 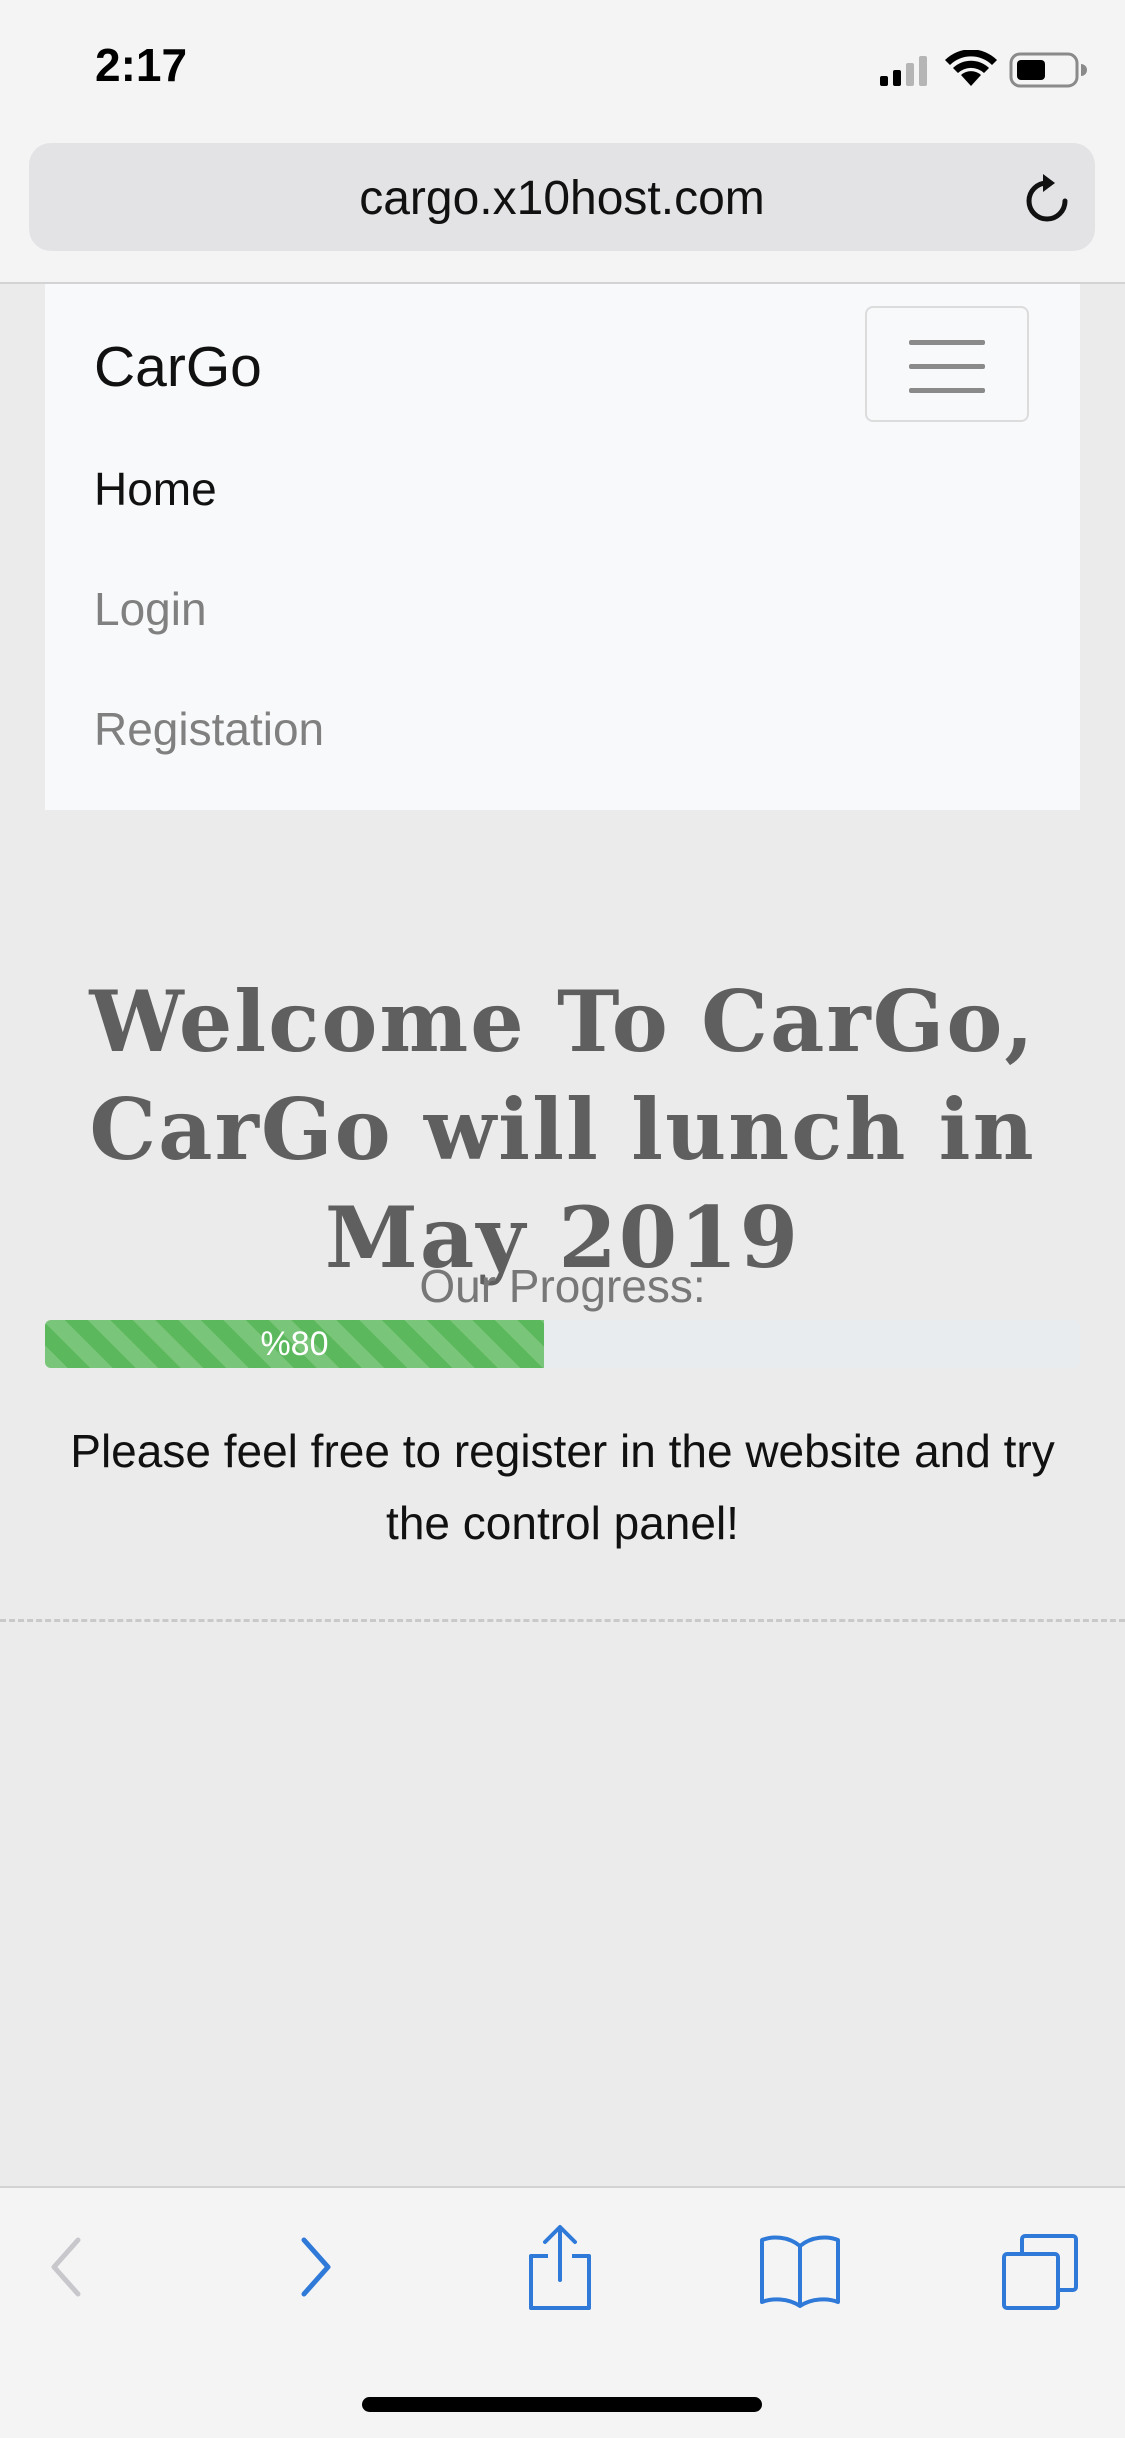 What do you see at coordinates (947, 342) in the screenshot?
I see `hamburger-icon` at bounding box center [947, 342].